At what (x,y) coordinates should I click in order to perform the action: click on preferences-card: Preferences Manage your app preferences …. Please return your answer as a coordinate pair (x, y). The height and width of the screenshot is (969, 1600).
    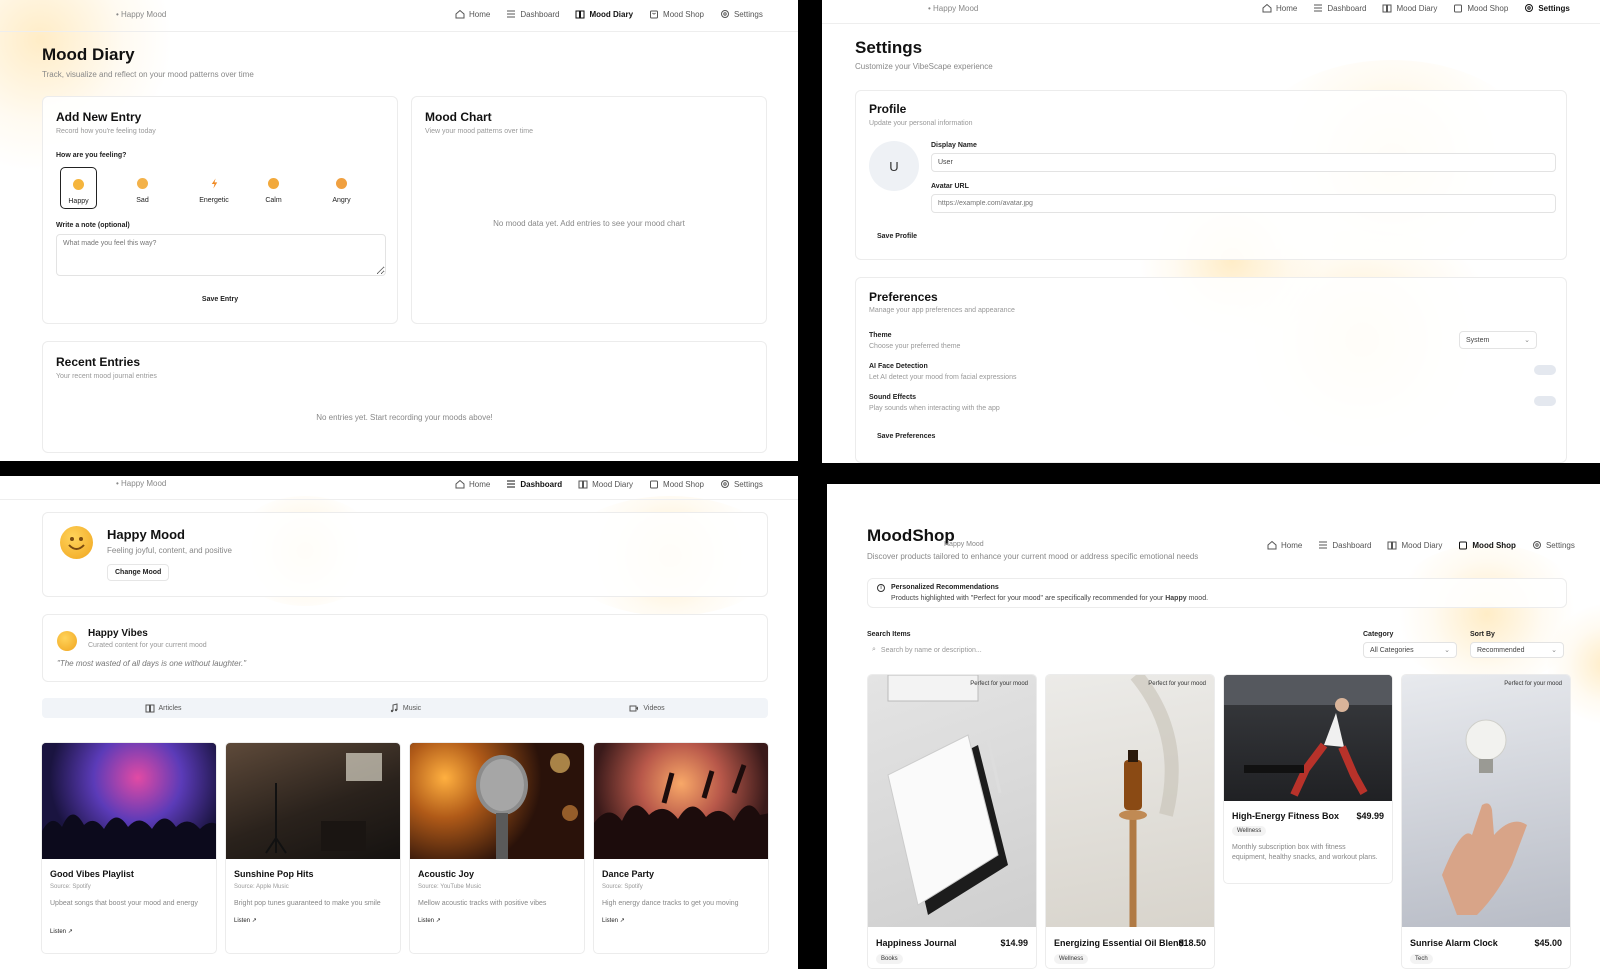
    Looking at the image, I should click on (1211, 370).